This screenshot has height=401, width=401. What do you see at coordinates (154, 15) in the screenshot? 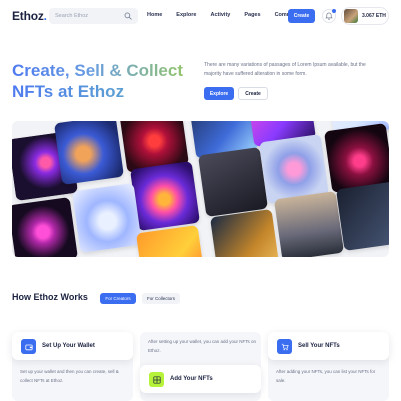
I see `nav-link-home: Home` at bounding box center [154, 15].